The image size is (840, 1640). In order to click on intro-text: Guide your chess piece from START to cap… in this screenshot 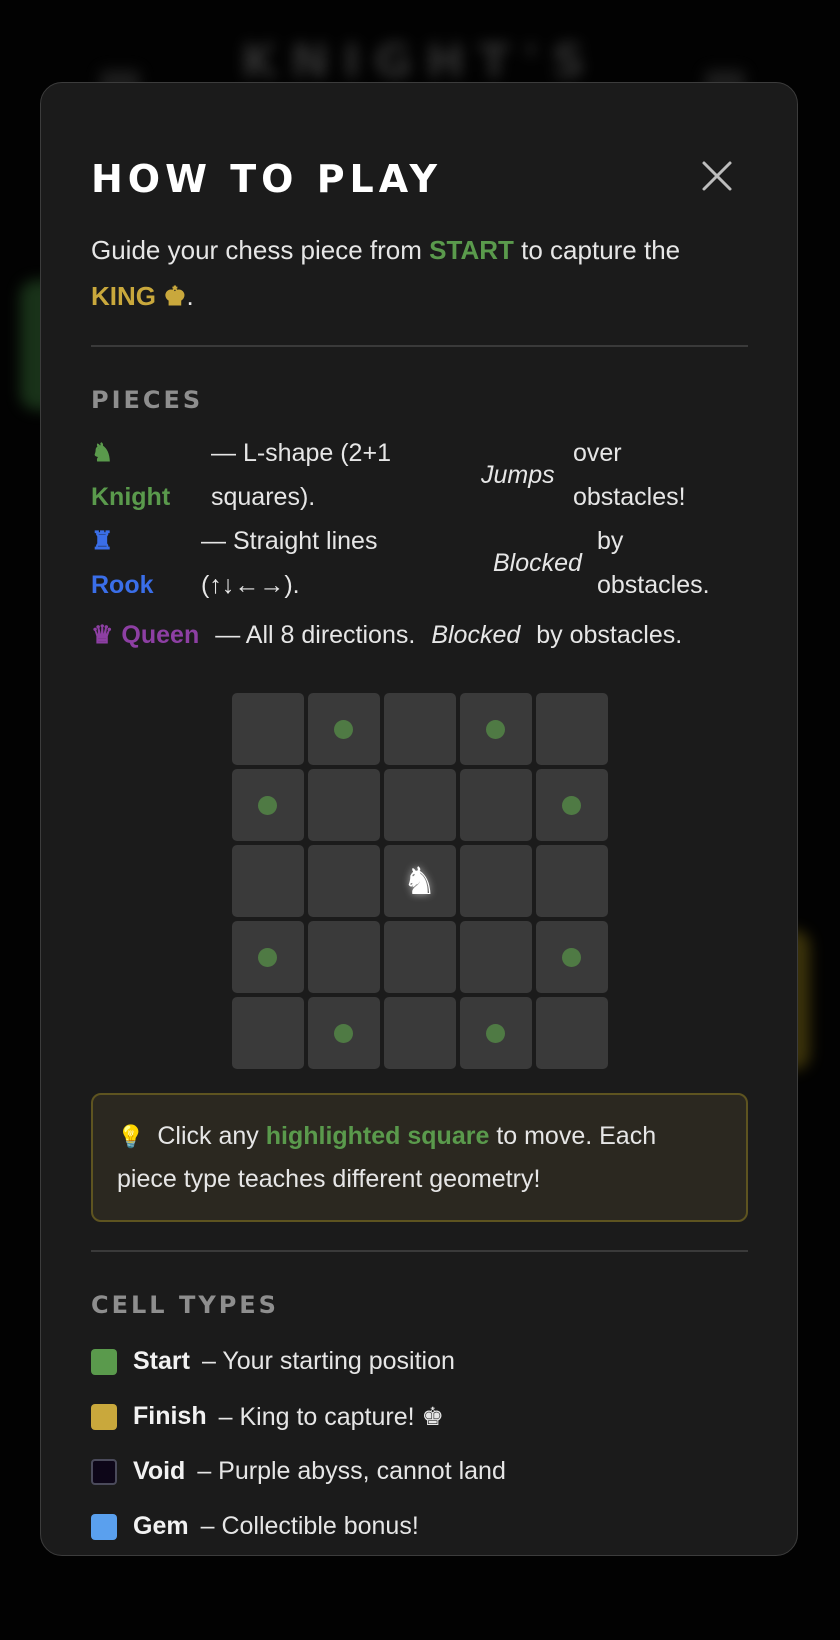, I will do `click(419, 273)`.